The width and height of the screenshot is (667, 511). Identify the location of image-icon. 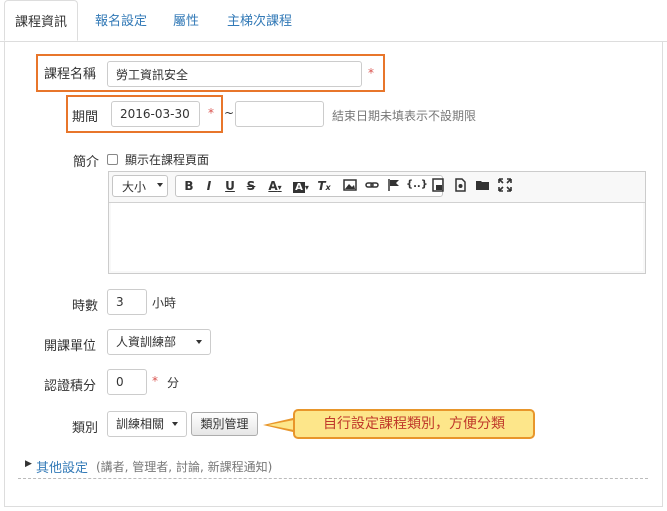
(350, 185).